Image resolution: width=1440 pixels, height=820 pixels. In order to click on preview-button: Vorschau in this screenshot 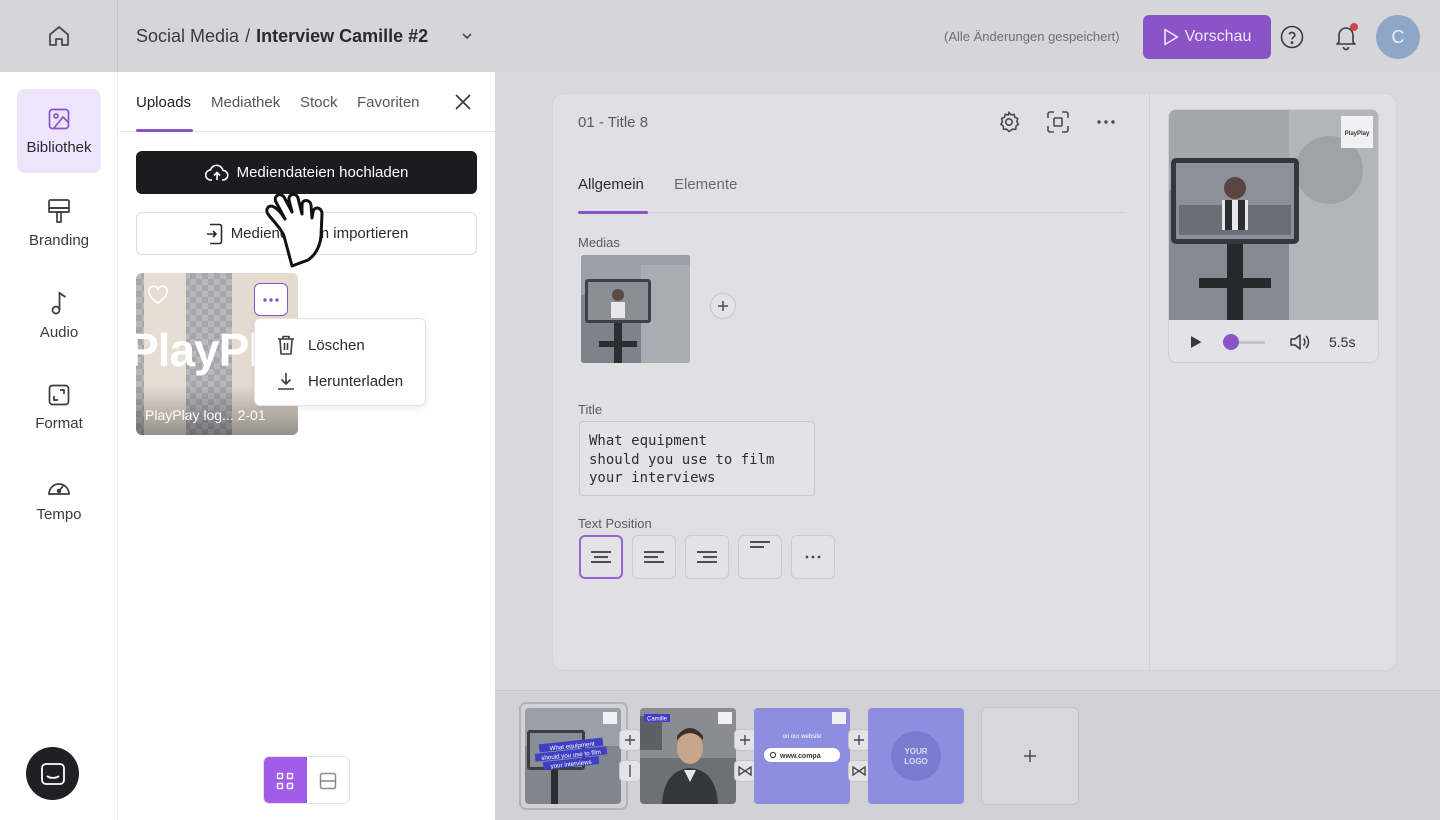, I will do `click(1207, 37)`.